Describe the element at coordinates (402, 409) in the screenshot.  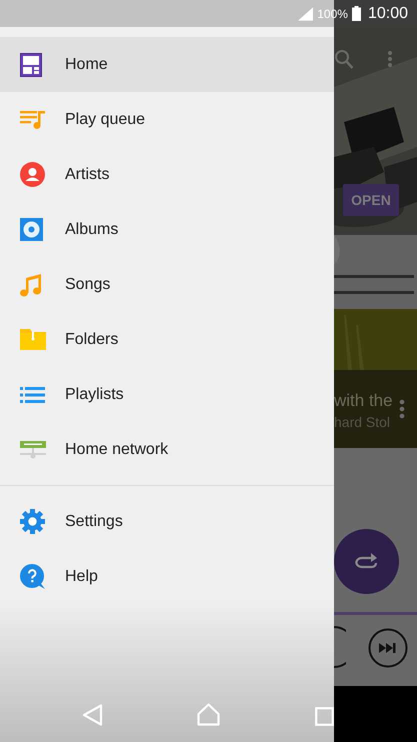
I see `more-icon` at that location.